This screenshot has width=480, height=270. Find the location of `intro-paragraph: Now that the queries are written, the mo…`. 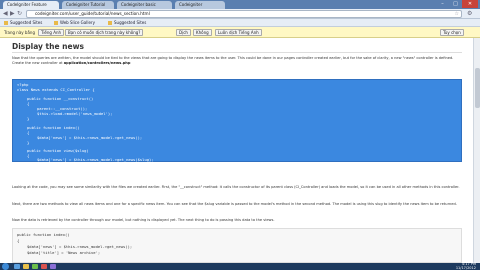

intro-paragraph: Now that the queries are written, the mo… is located at coordinates (233, 60).